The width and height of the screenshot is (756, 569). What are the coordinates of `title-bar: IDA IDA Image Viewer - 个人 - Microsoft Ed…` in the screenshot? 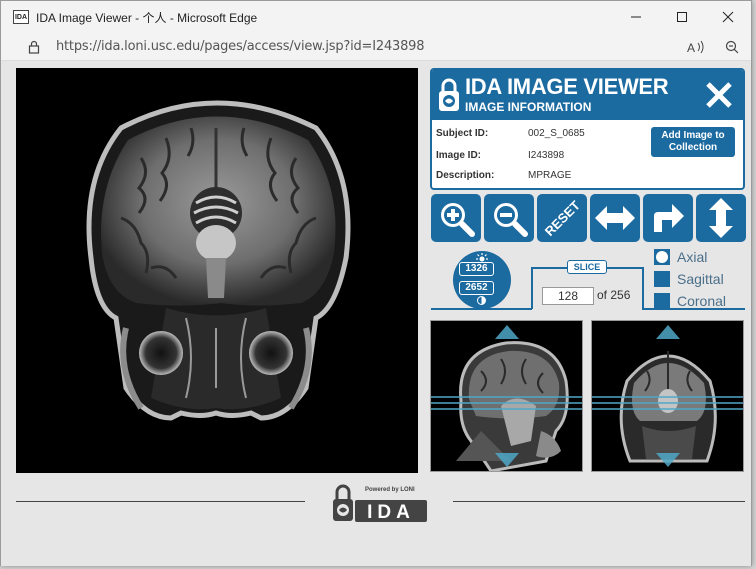 It's located at (376, 17).